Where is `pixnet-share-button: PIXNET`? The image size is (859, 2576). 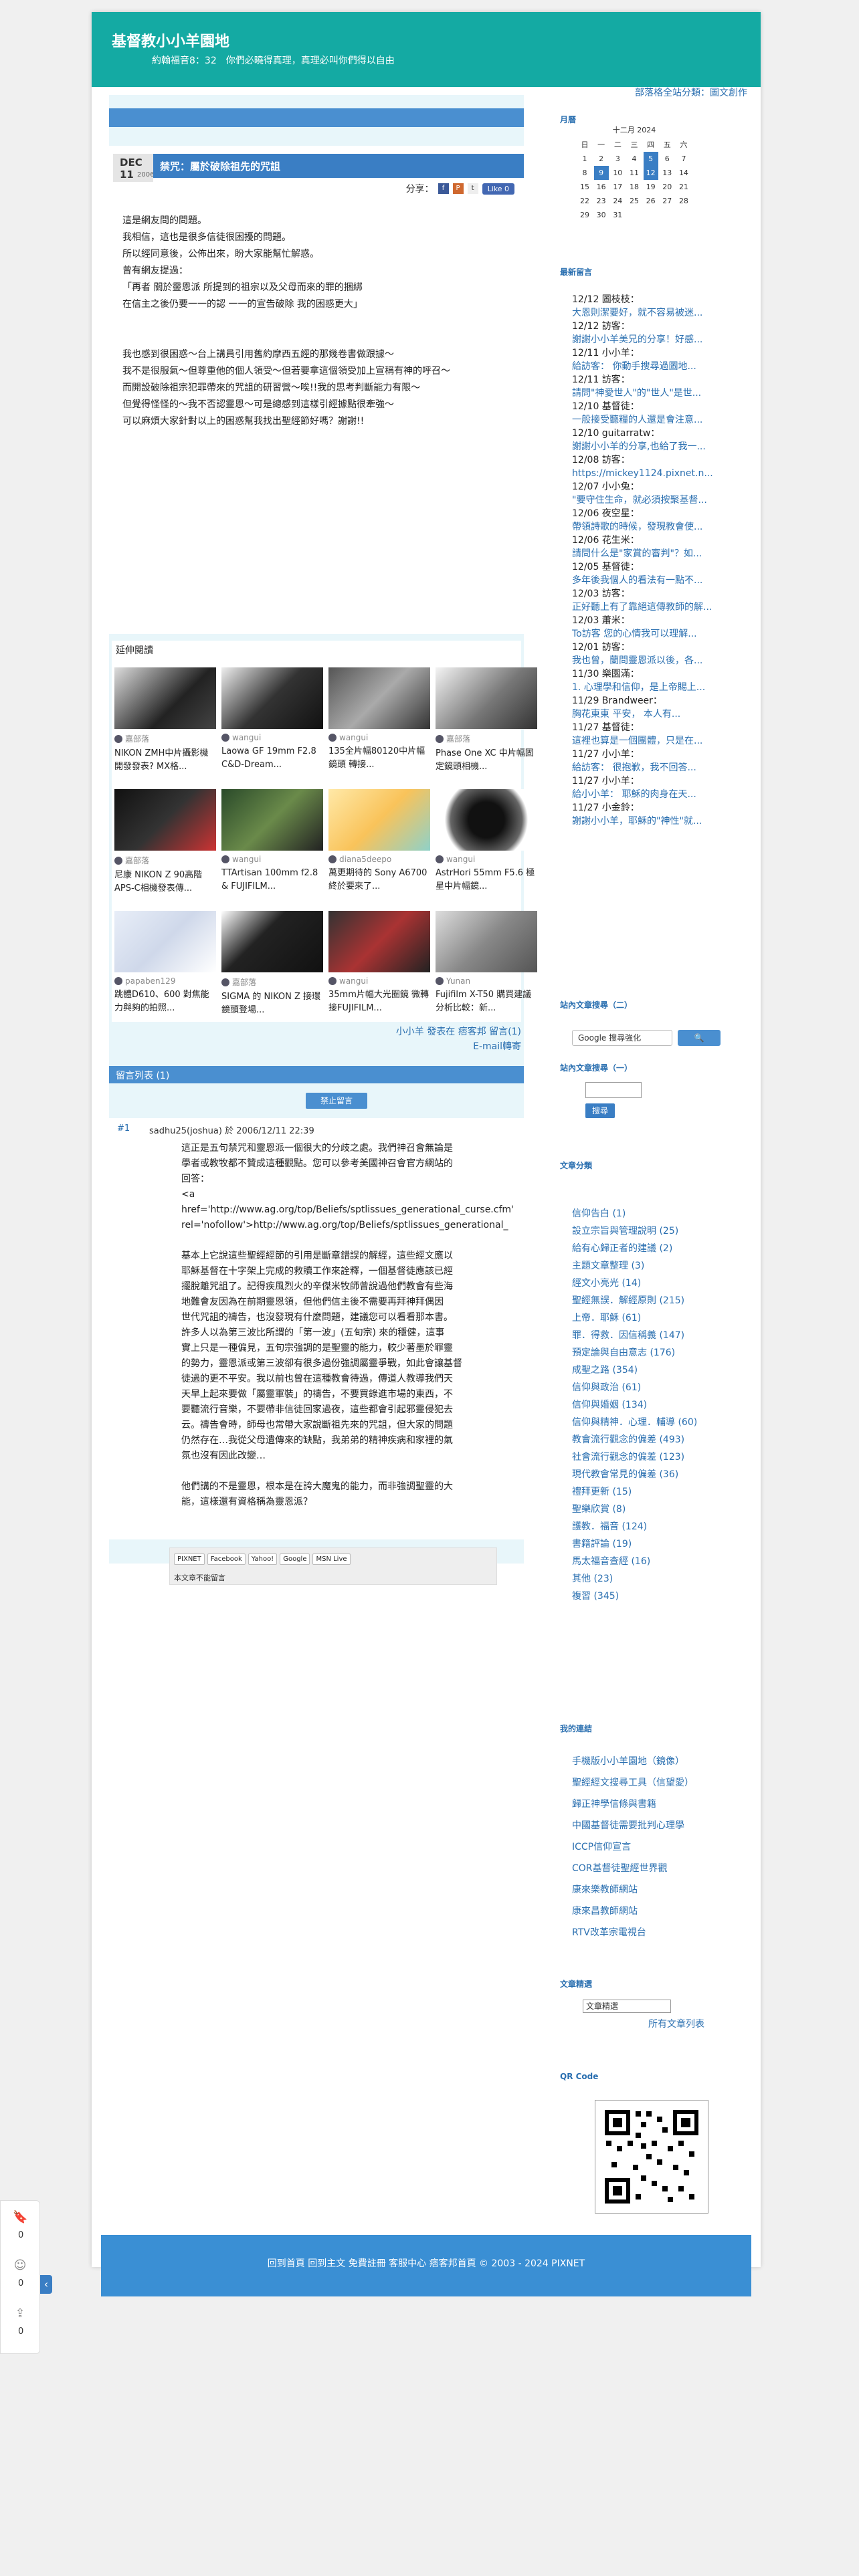 pixnet-share-button: PIXNET is located at coordinates (190, 1559).